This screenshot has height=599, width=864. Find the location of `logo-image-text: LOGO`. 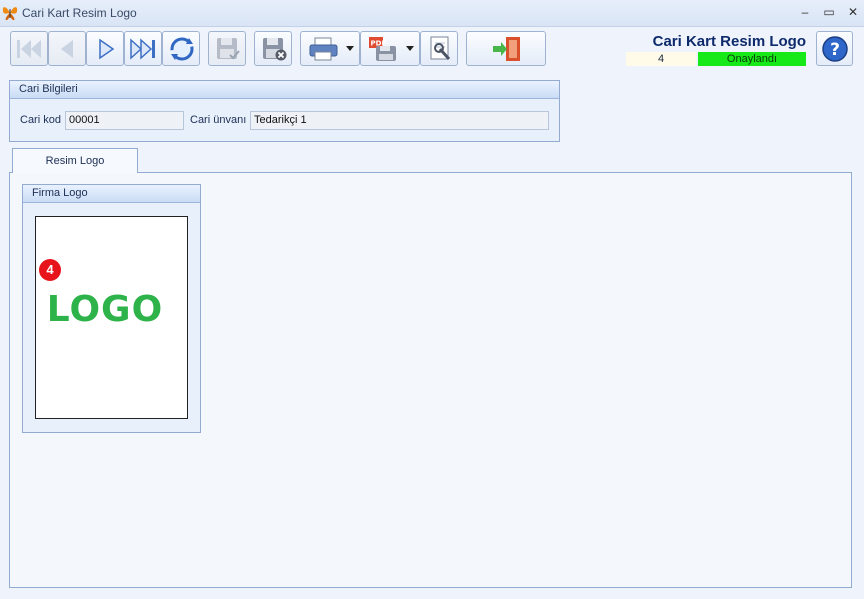

logo-image-text: LOGO is located at coordinates (105, 309).